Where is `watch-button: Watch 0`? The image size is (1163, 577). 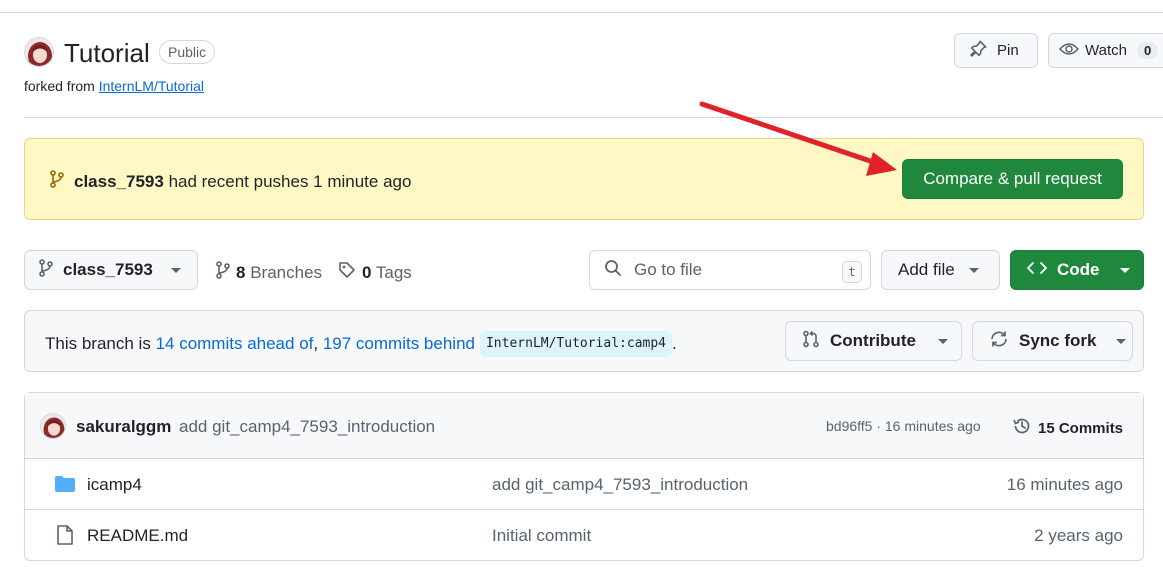 watch-button: Watch 0 is located at coordinates (1105, 50).